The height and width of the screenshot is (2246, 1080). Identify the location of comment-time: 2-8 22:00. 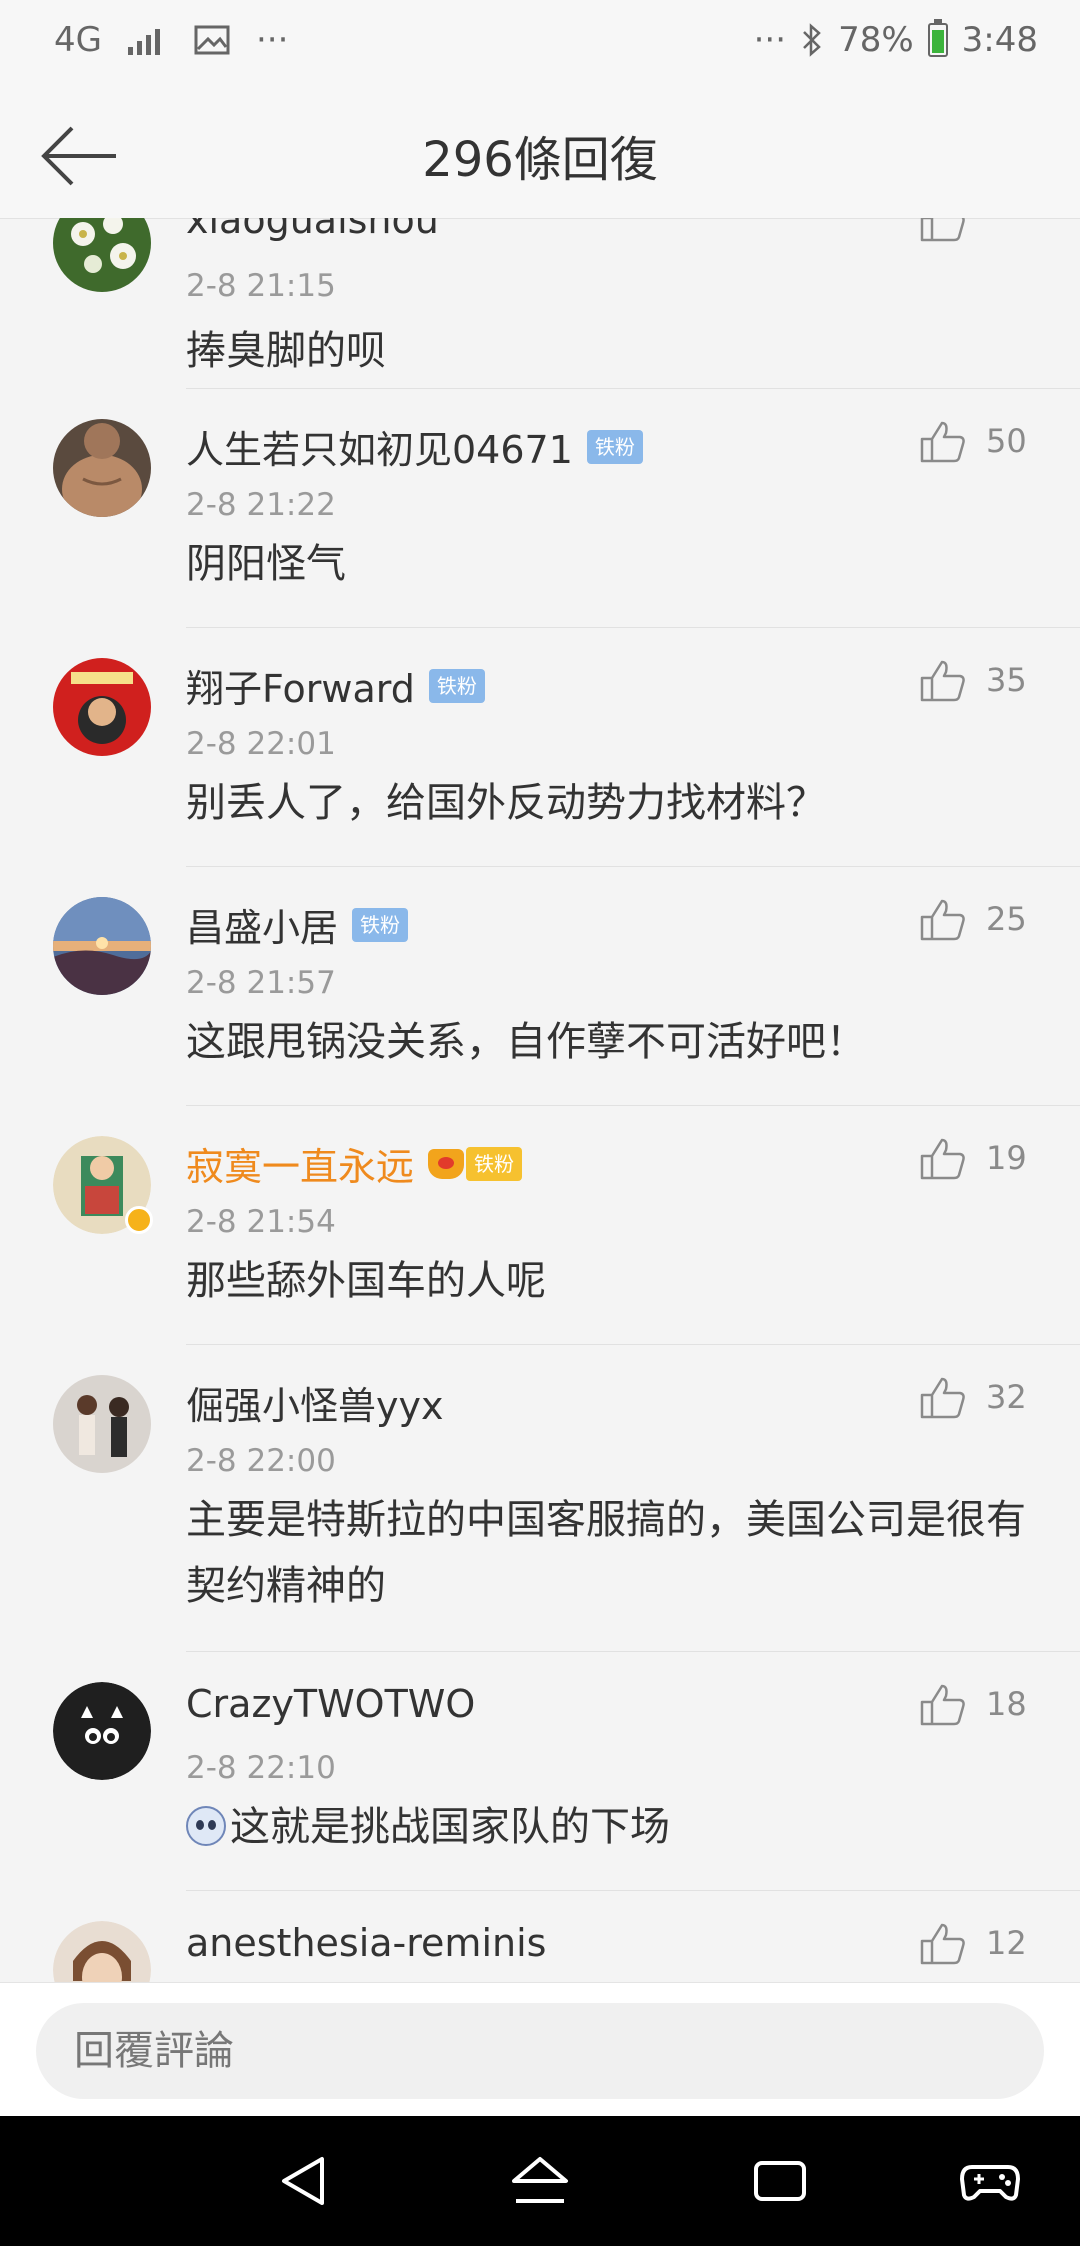
(261, 1461).